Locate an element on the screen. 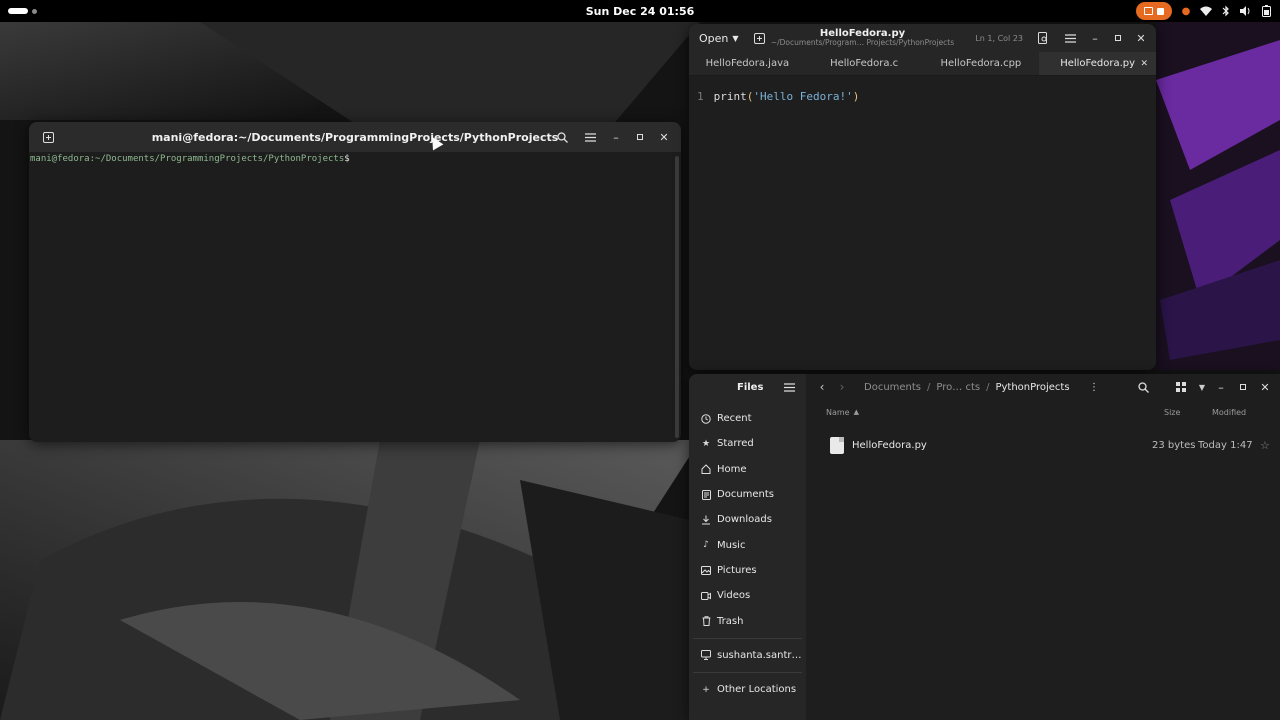 The image size is (1280, 720). sidebar-item-starred: ★ Starred is located at coordinates (747, 443).